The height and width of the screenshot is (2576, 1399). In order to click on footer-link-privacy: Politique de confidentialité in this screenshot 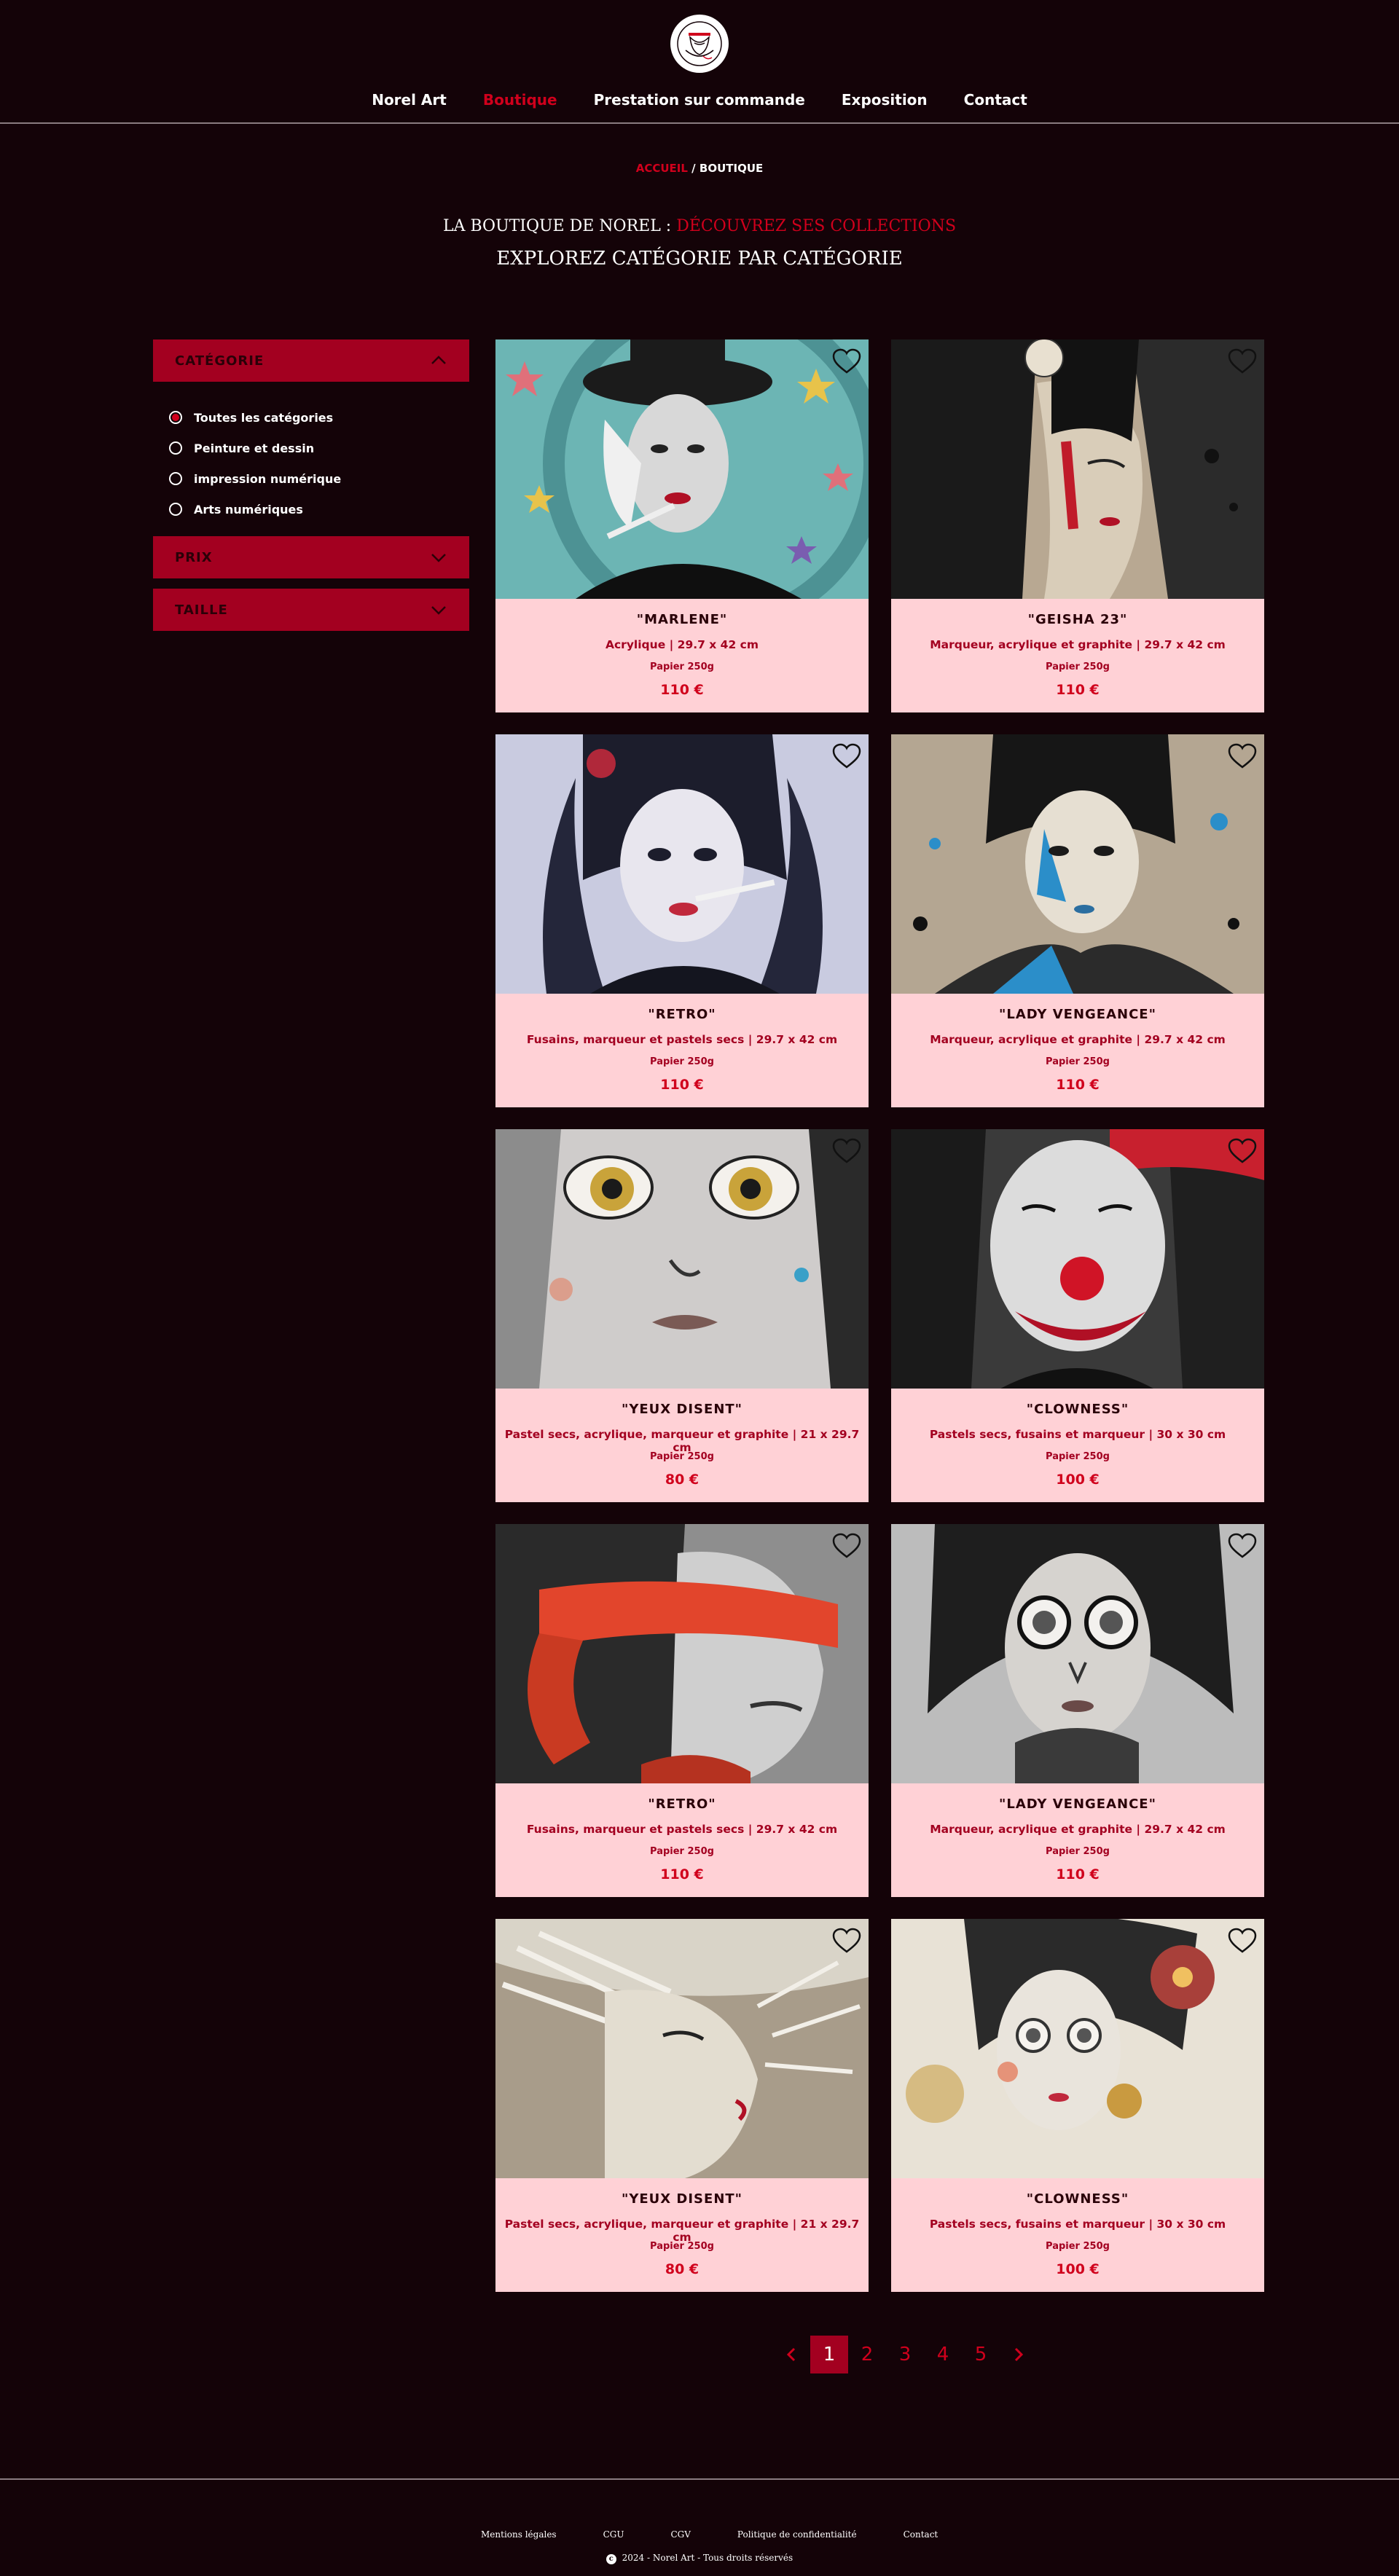, I will do `click(797, 2534)`.